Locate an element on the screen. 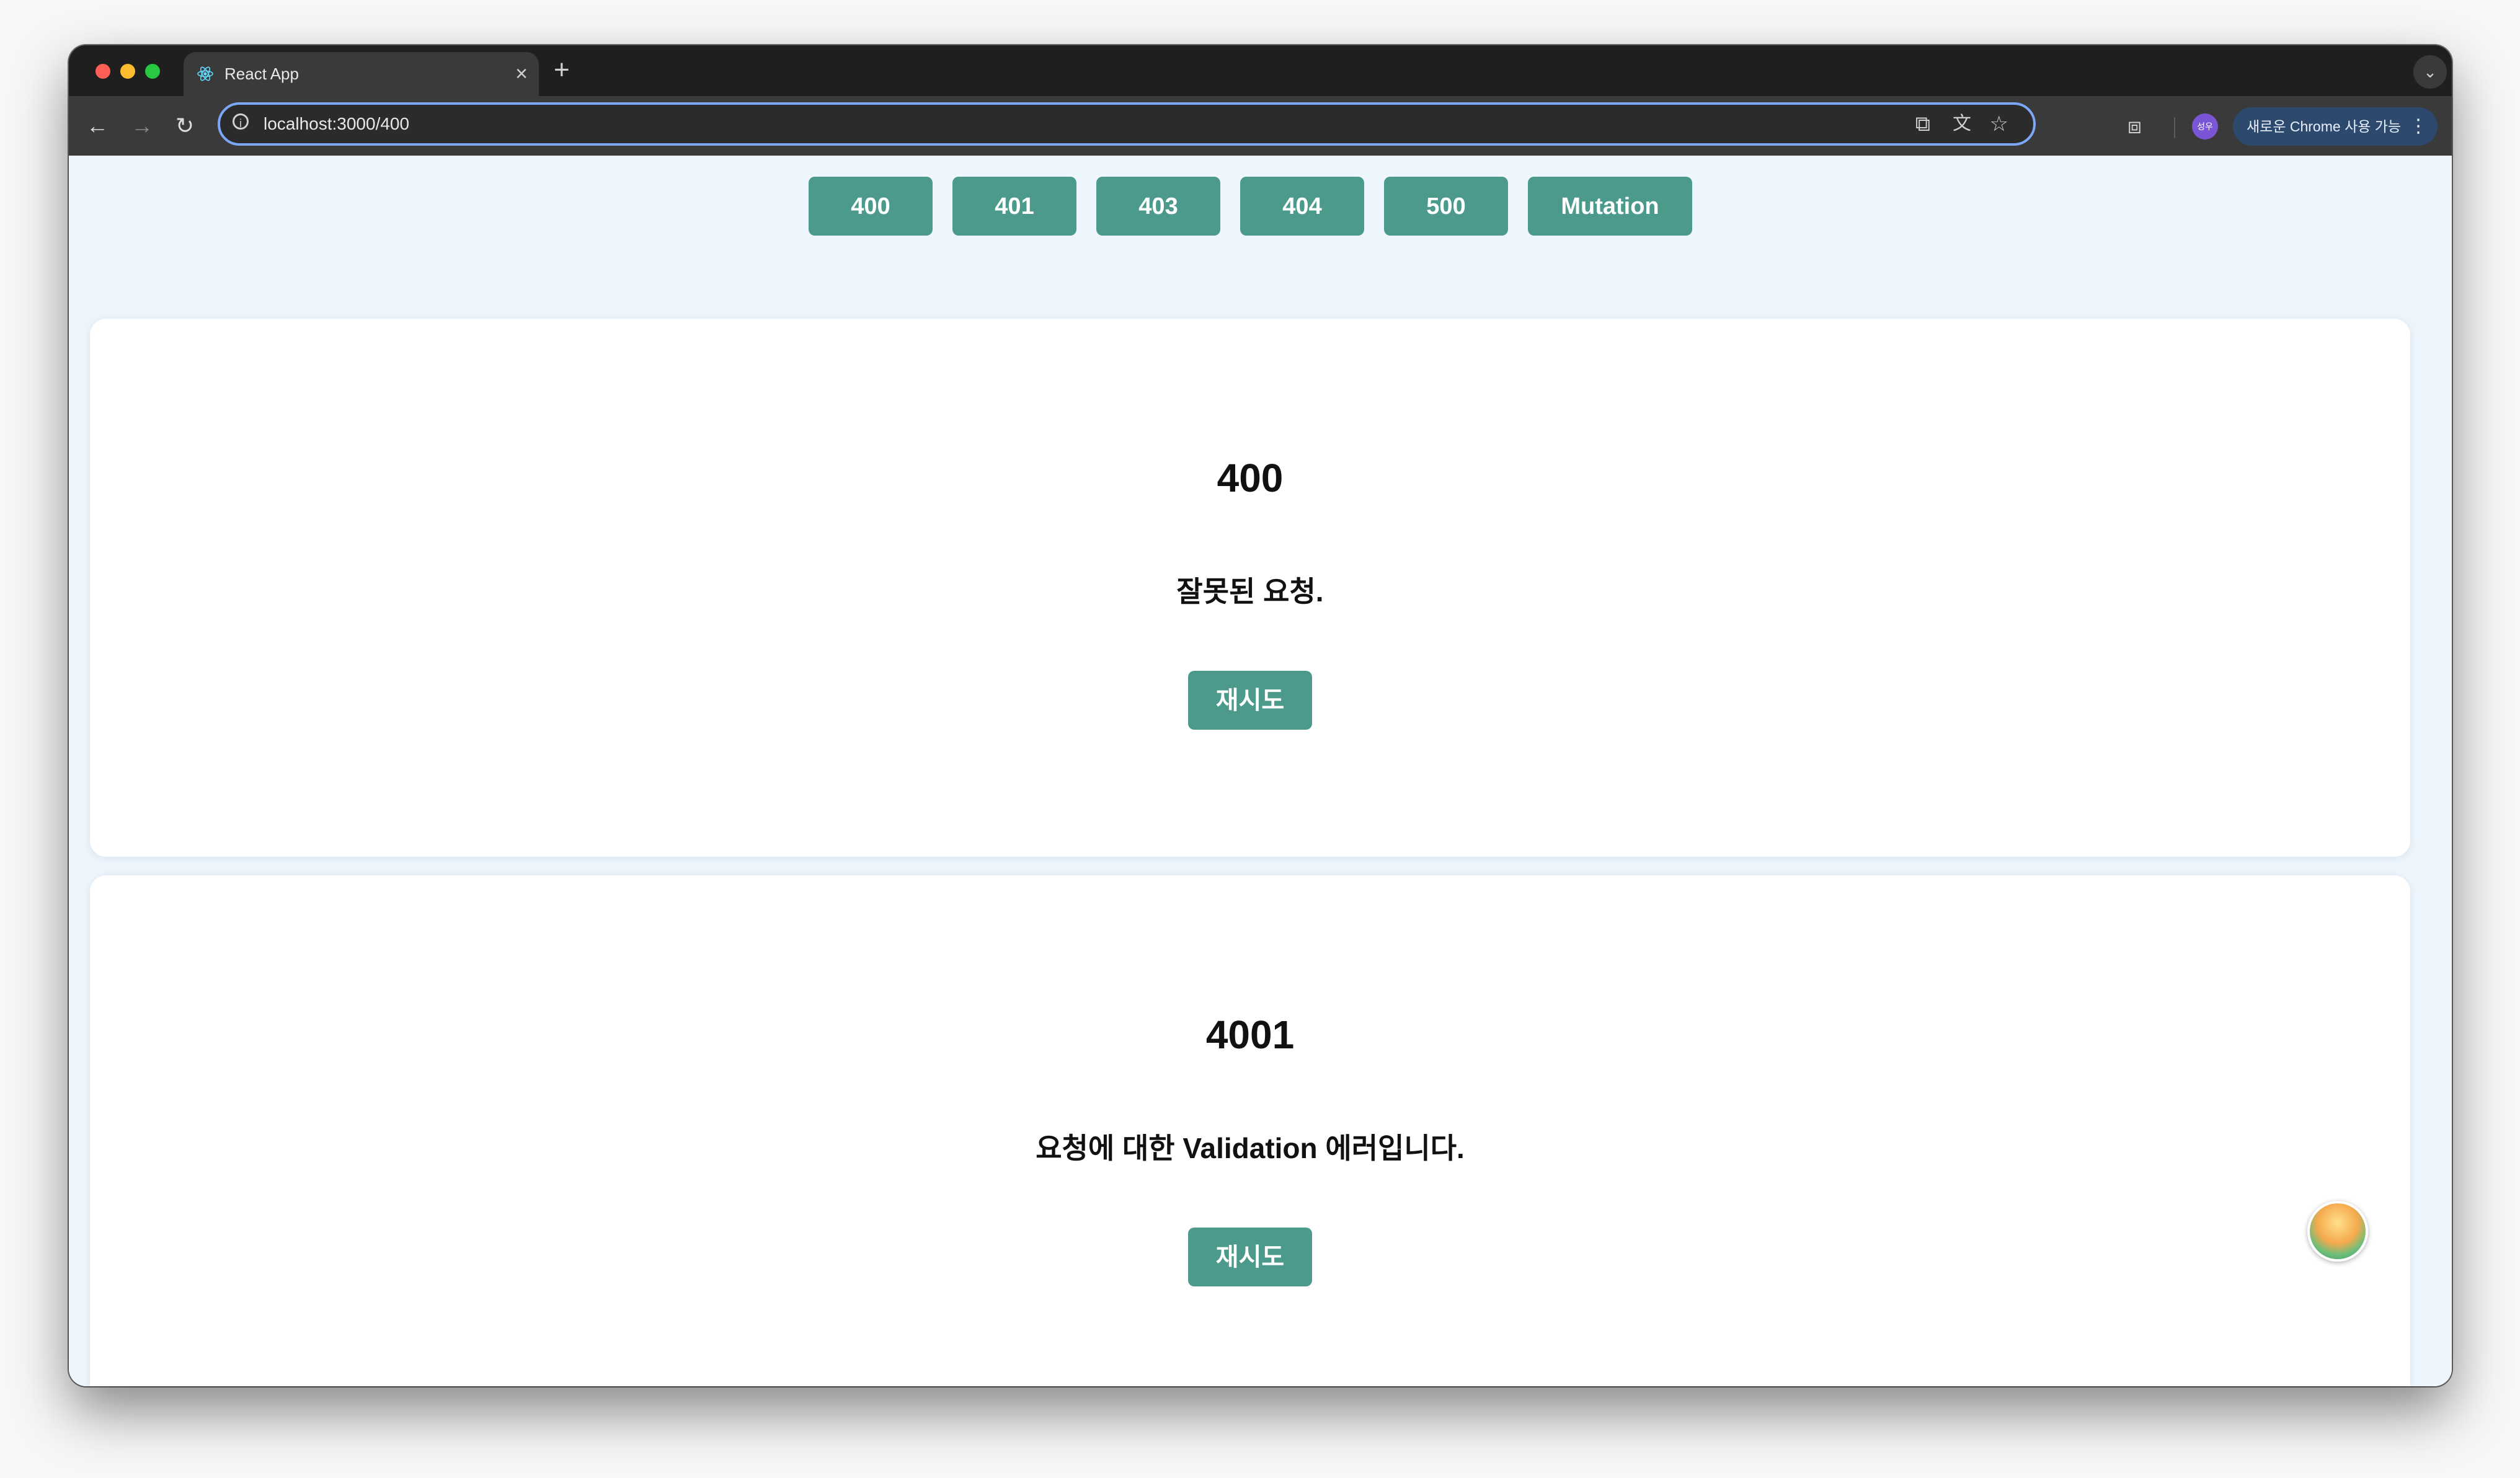  error-message: 요청에 대한 Validation 에러입니다. is located at coordinates (1250, 1148).